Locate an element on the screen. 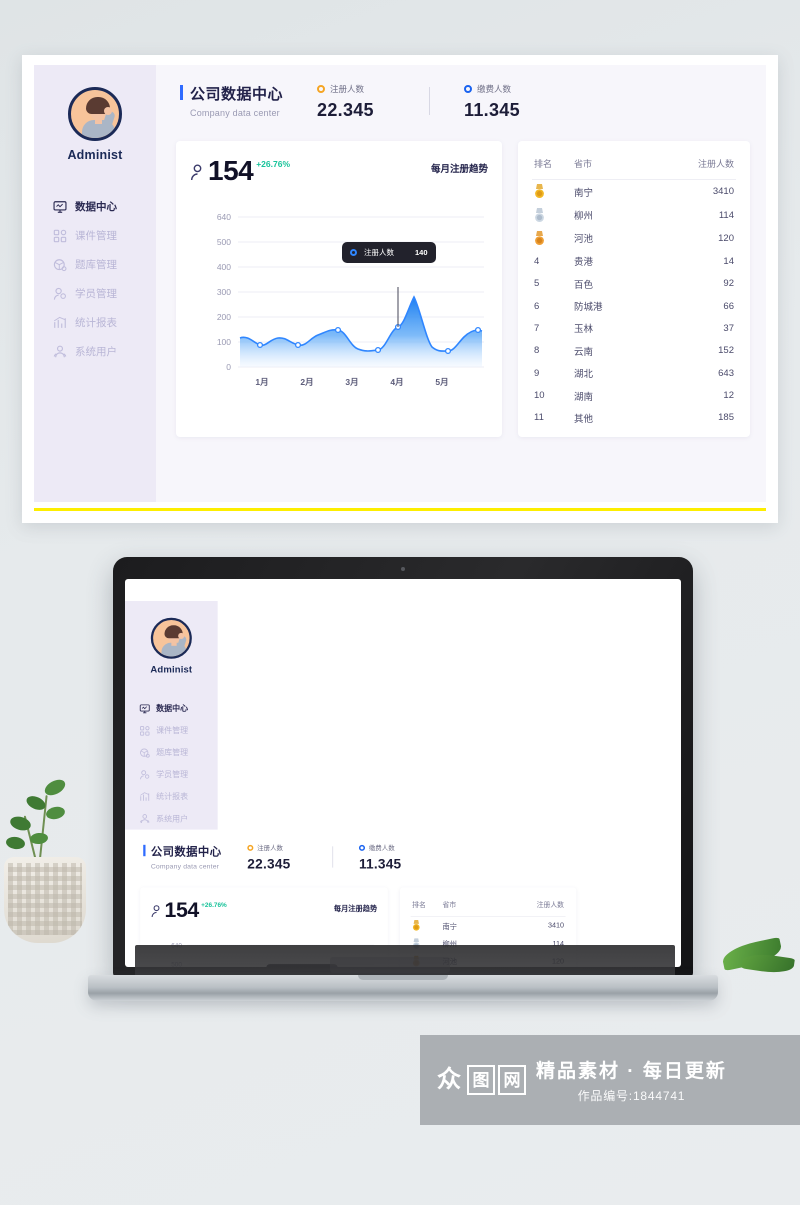  chart-svg: 640 500 400 300 200 100 0 is located at coordinates (350, 299).